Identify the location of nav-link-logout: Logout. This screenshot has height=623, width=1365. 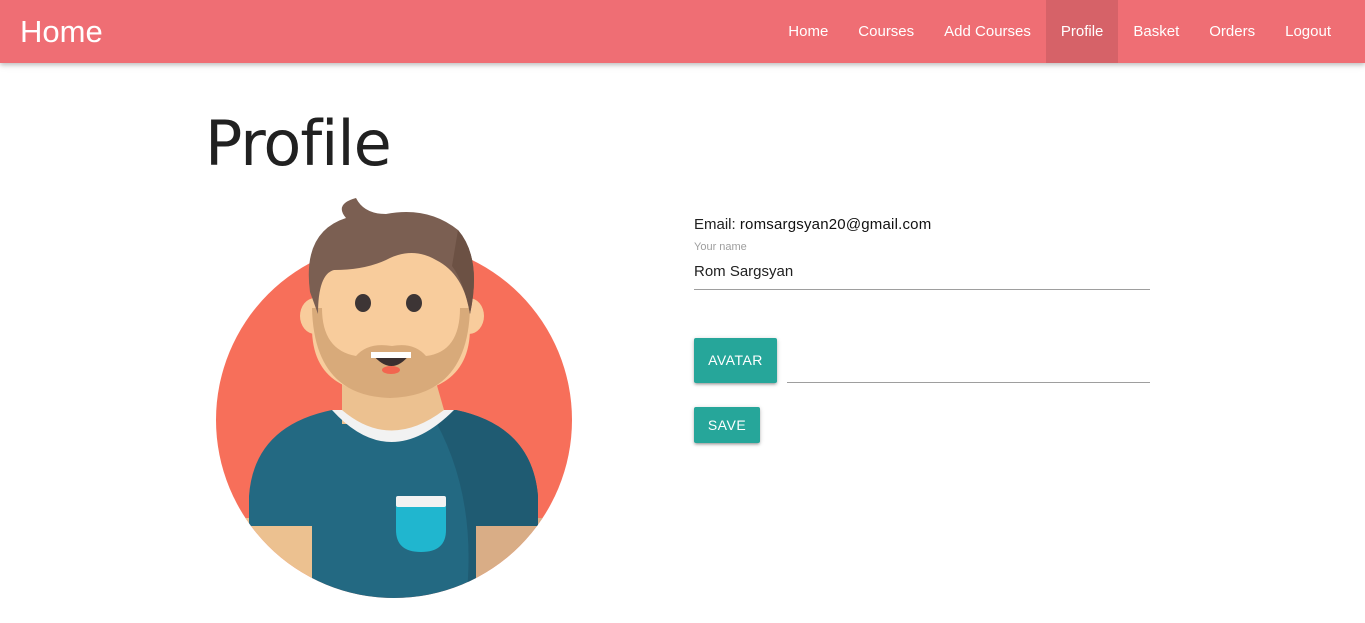
(1308, 31).